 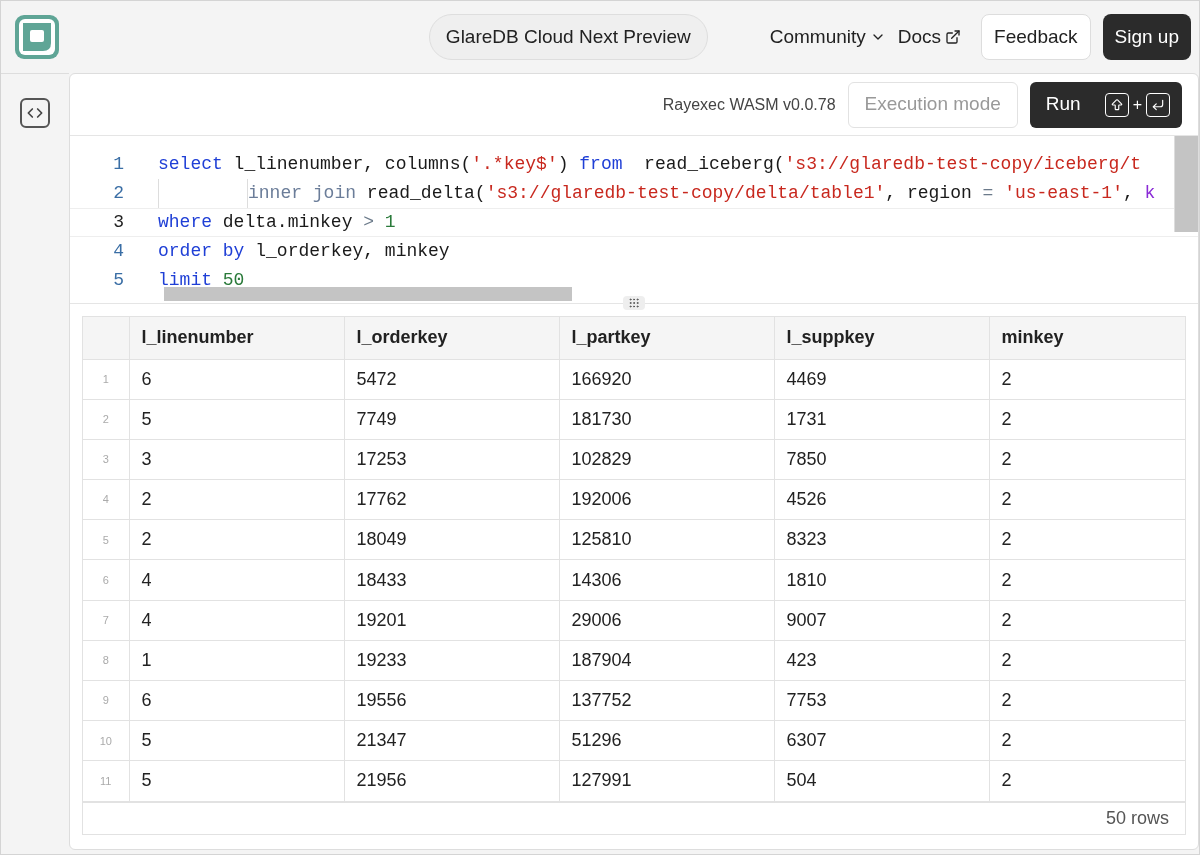 I want to click on line-number: 4, so click(x=118, y=251).